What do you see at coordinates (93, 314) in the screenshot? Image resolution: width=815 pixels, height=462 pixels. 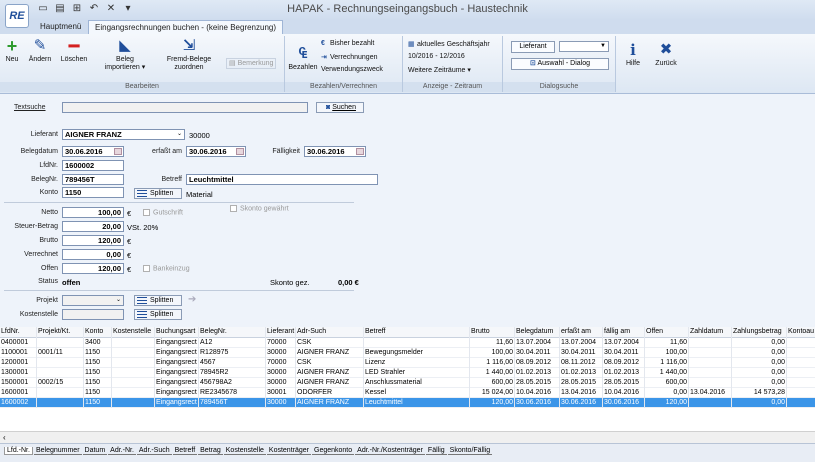 I see `kostenstelle-field` at bounding box center [93, 314].